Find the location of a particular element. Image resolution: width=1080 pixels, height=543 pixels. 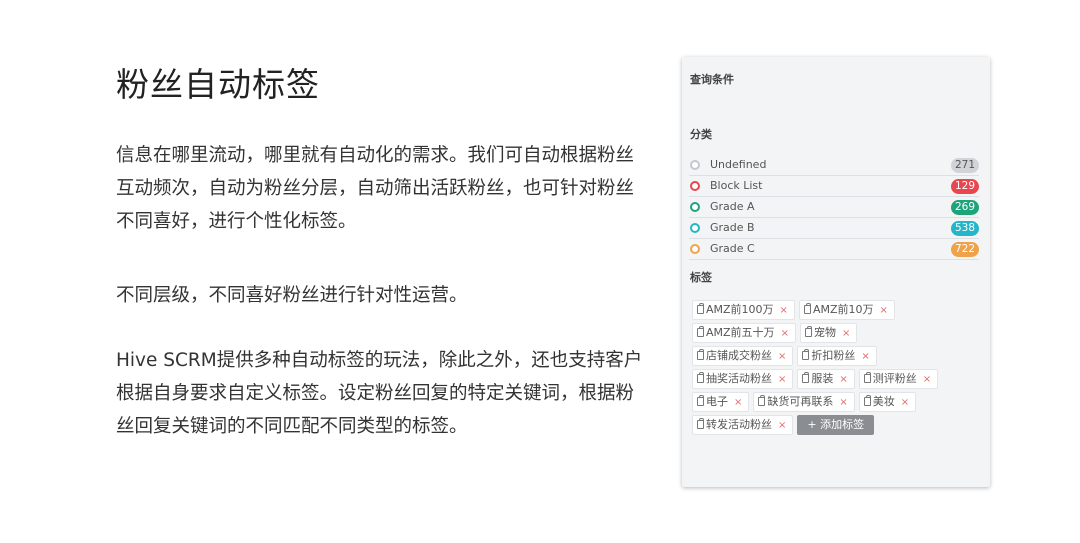

tag-row: AMZ前五十万 × 宠物 × is located at coordinates (837, 334).